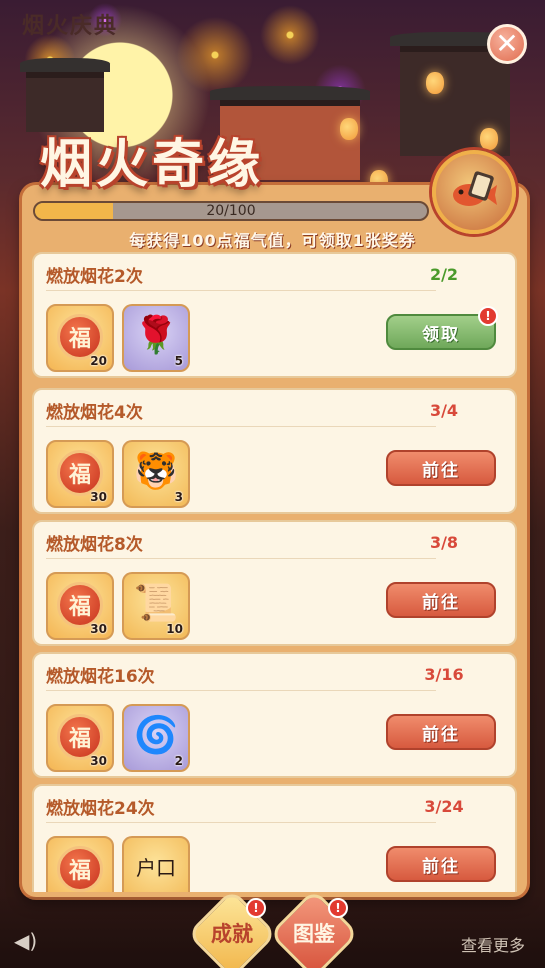  I want to click on koi-badge-button, so click(474, 192).